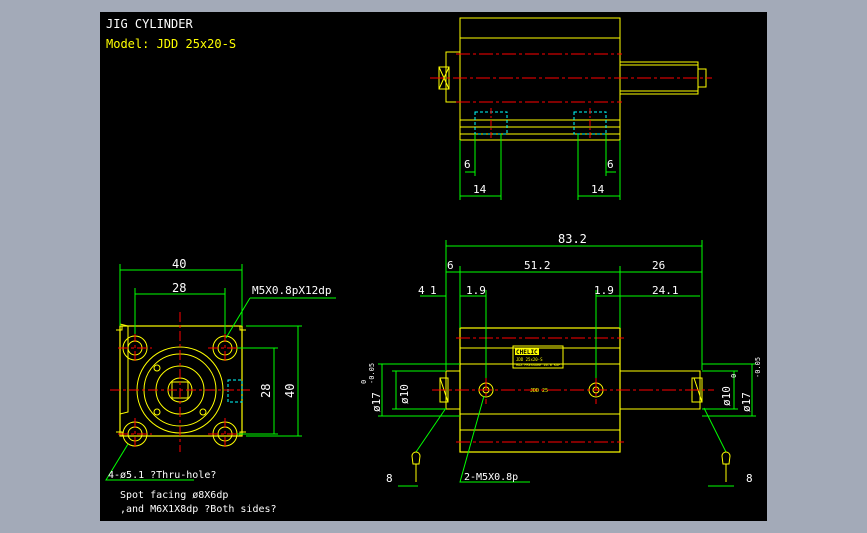 The height and width of the screenshot is (533, 867). Describe the element at coordinates (539, 391) in the screenshot. I see `body-marking: JDD 25` at that location.